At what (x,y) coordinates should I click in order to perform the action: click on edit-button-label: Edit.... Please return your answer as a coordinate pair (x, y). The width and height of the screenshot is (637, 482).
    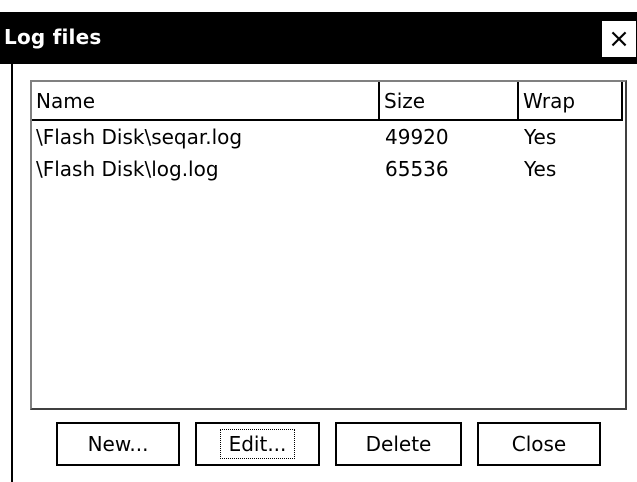
    Looking at the image, I should click on (257, 444).